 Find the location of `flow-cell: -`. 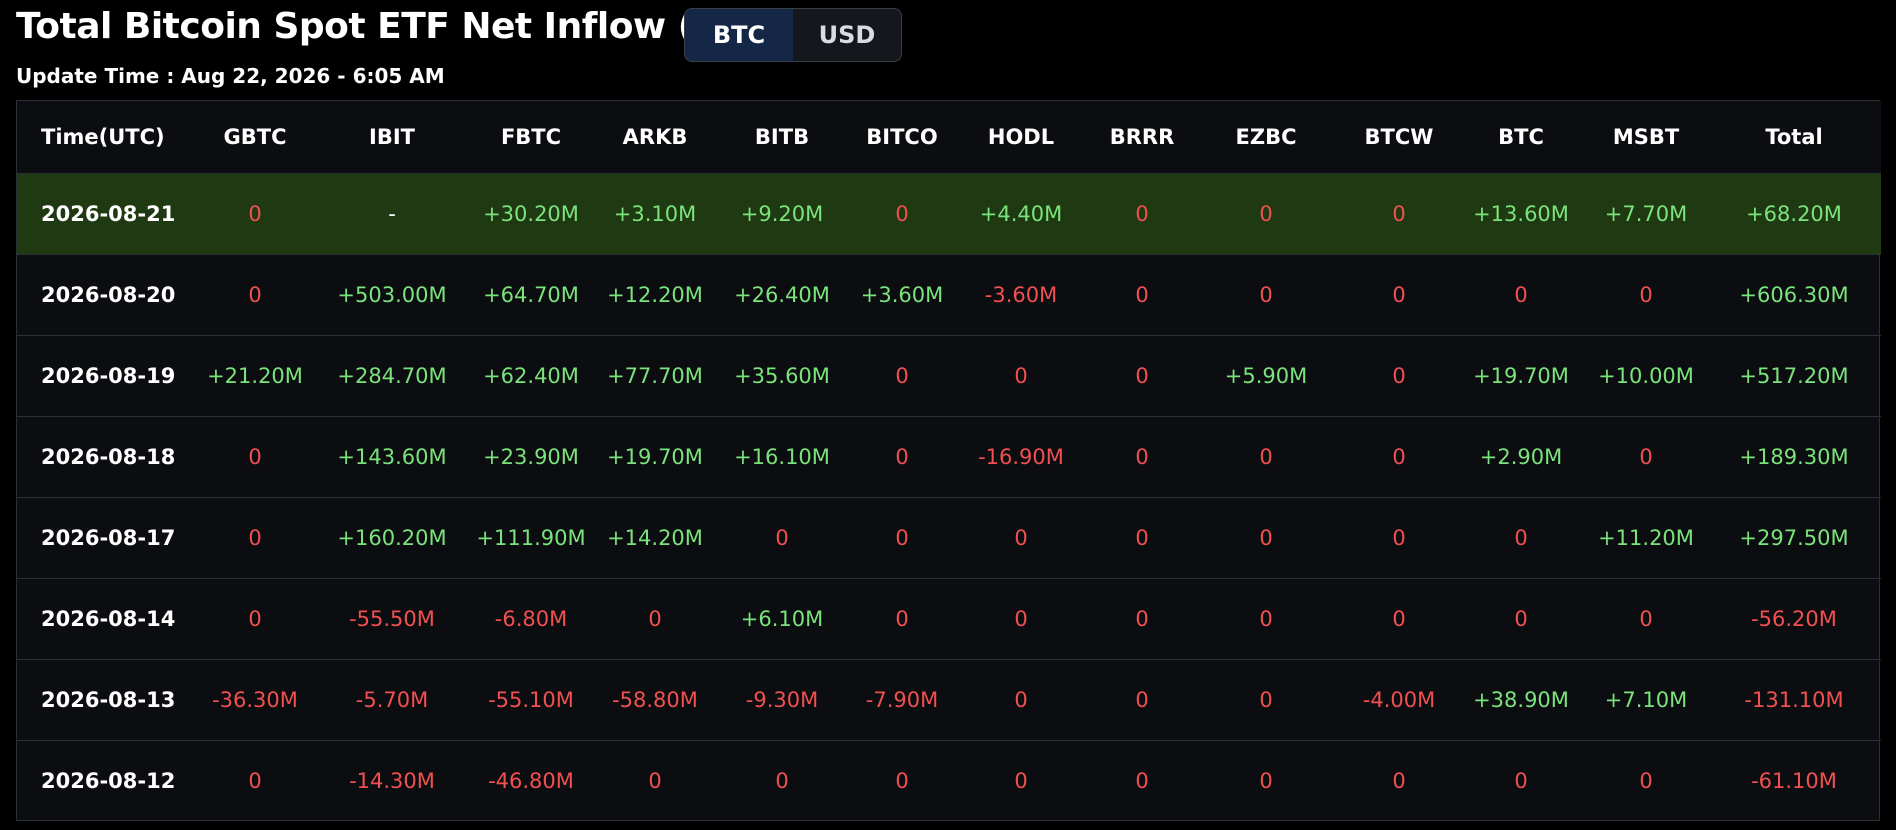

flow-cell: - is located at coordinates (392, 214).